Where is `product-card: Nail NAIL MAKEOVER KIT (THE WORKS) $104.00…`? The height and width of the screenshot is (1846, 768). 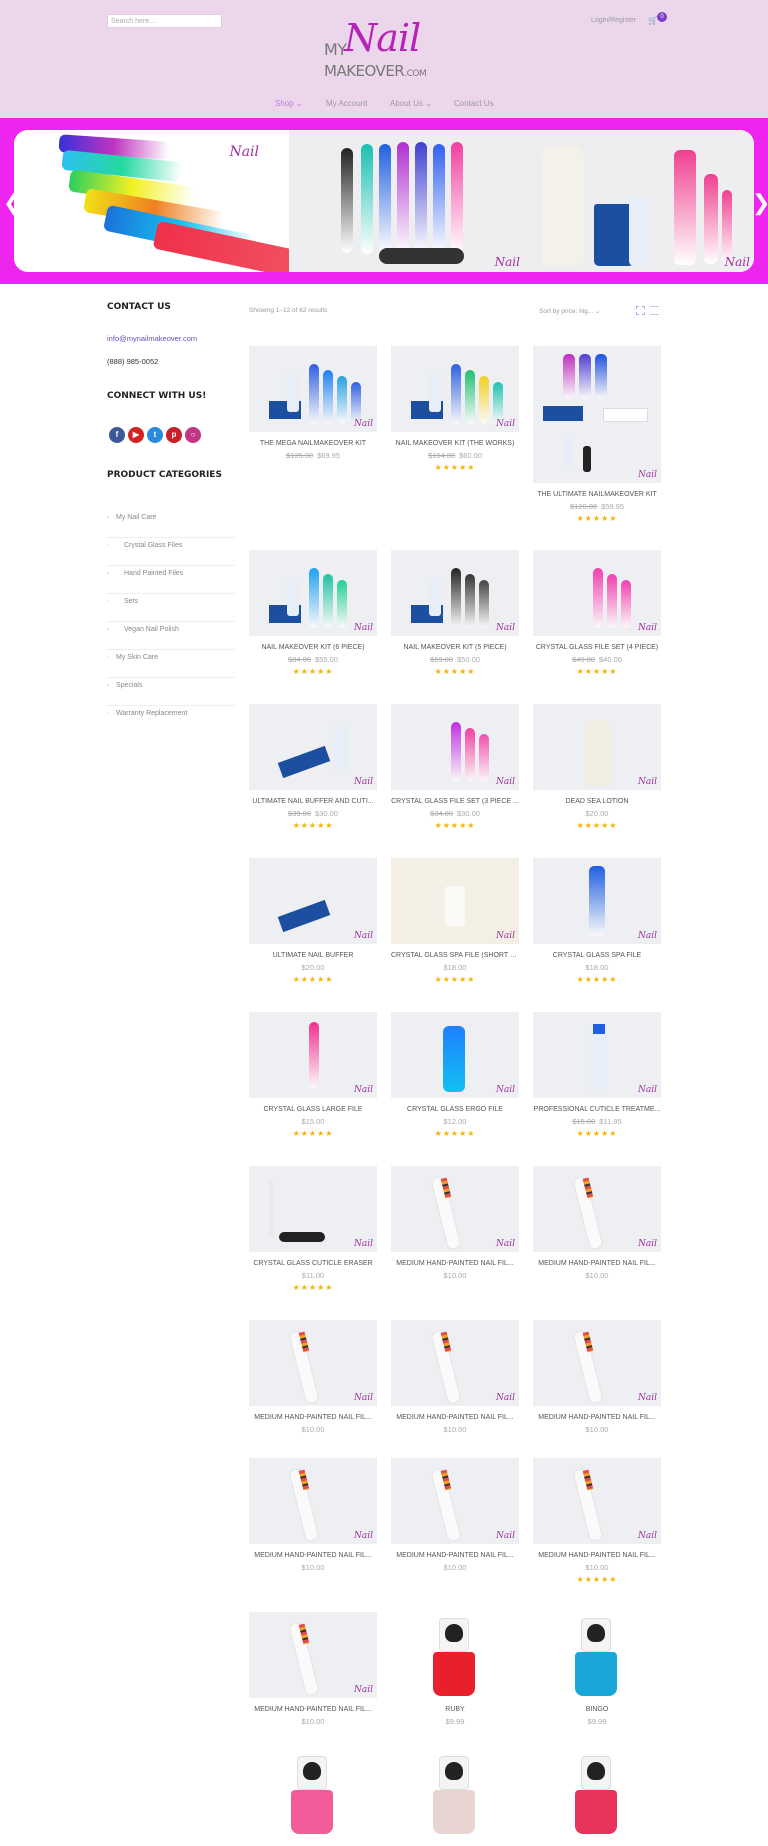 product-card: Nail NAIL MAKEOVER KIT (THE WORKS) $104.00… is located at coordinates (455, 409).